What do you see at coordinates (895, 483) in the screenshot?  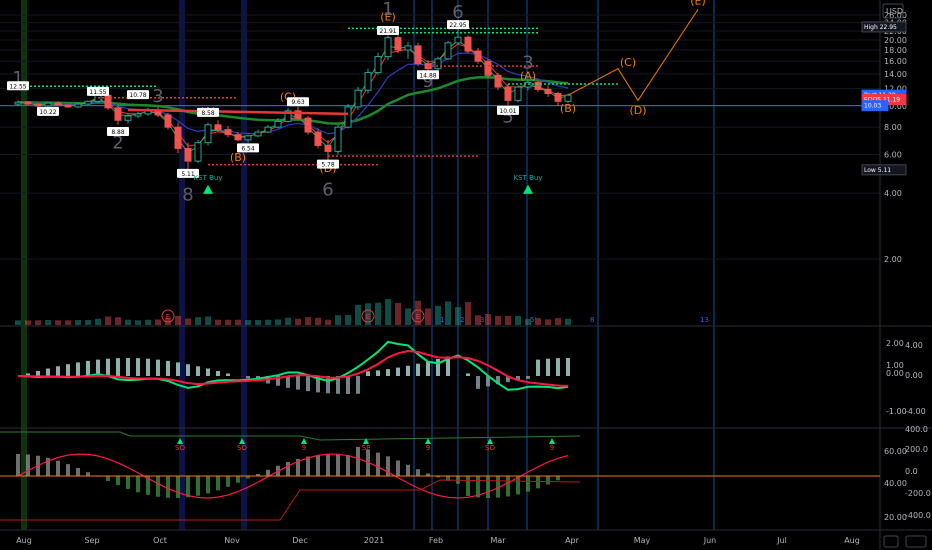 I see `osc-tick: 40.00` at bounding box center [895, 483].